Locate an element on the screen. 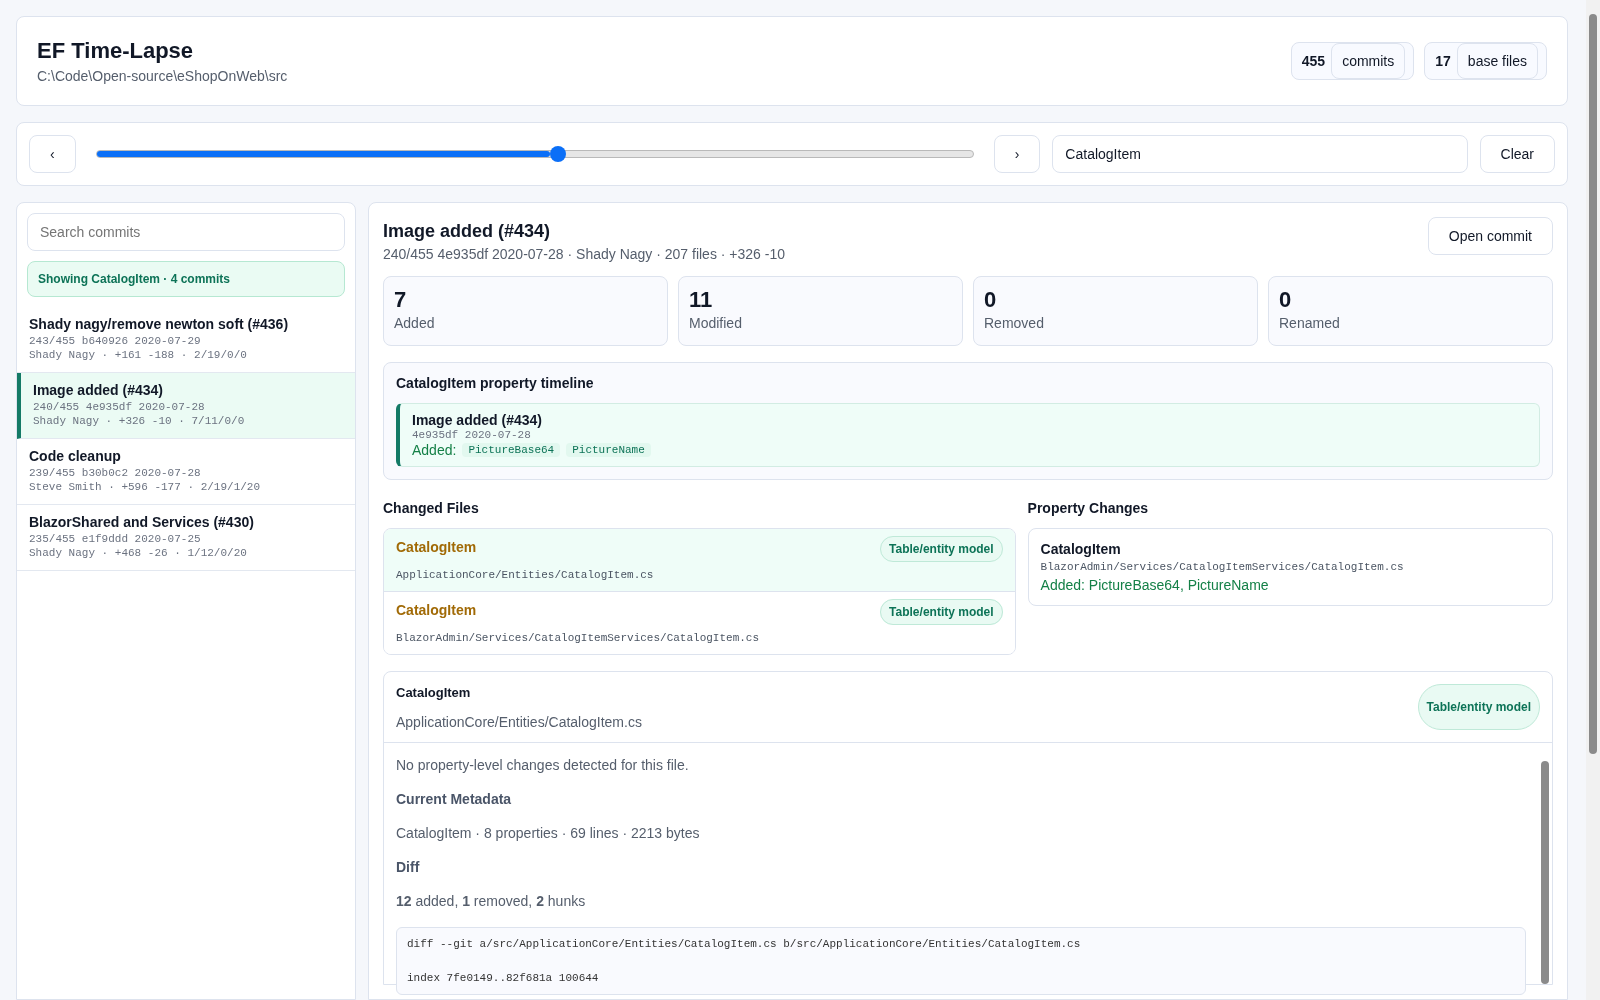 The image size is (1600, 1000). status-message: No property-level changes detected for this file. is located at coordinates (543, 765).